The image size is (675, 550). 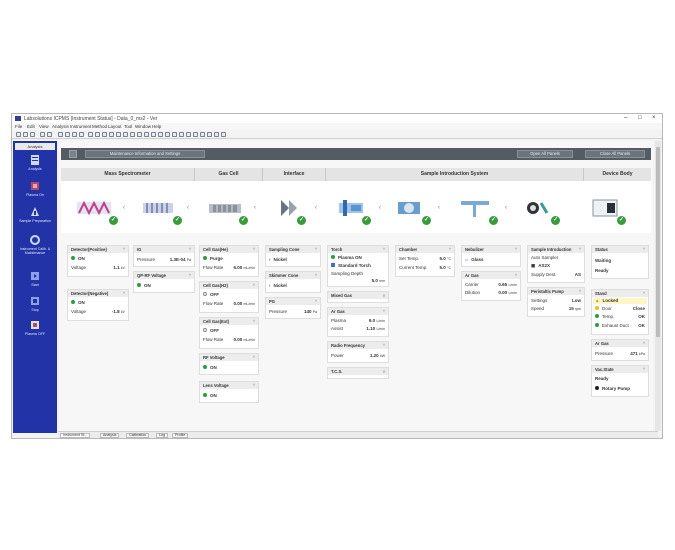 What do you see at coordinates (425, 249) in the screenshot?
I see `card-header: Chamber ^` at bounding box center [425, 249].